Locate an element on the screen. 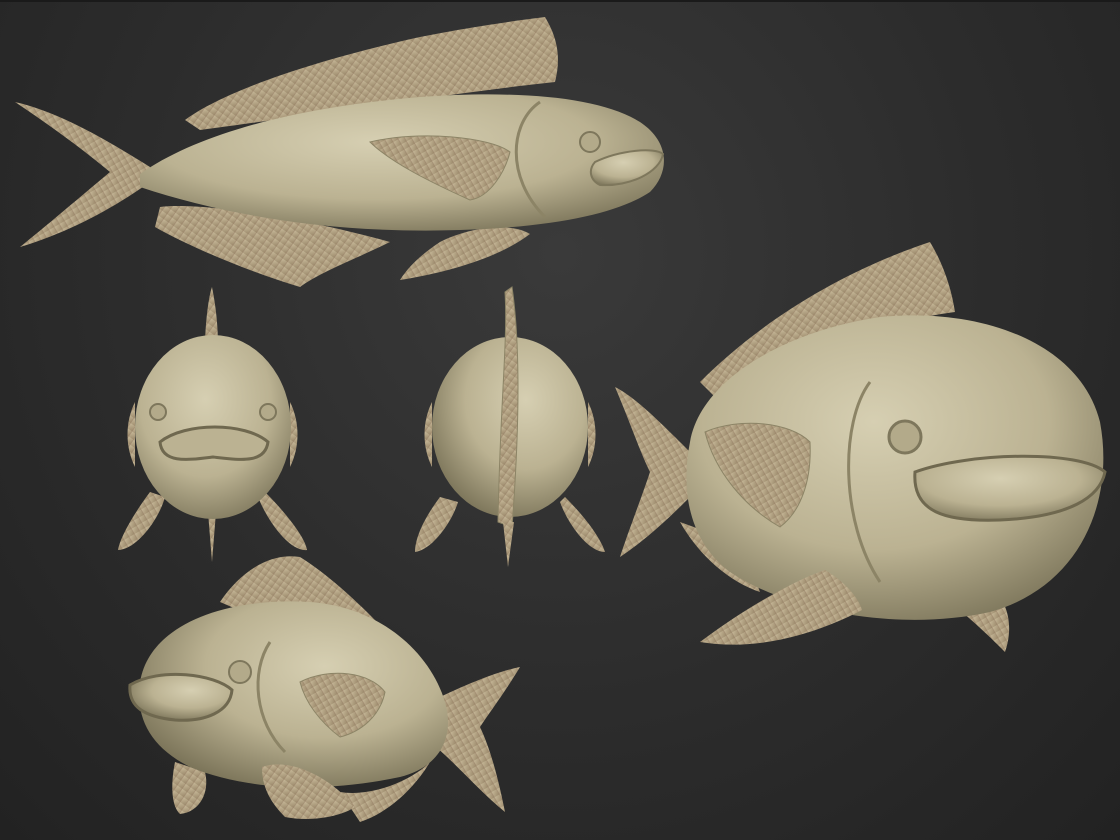 This screenshot has width=1120, height=840. front-view is located at coordinates (212, 424).